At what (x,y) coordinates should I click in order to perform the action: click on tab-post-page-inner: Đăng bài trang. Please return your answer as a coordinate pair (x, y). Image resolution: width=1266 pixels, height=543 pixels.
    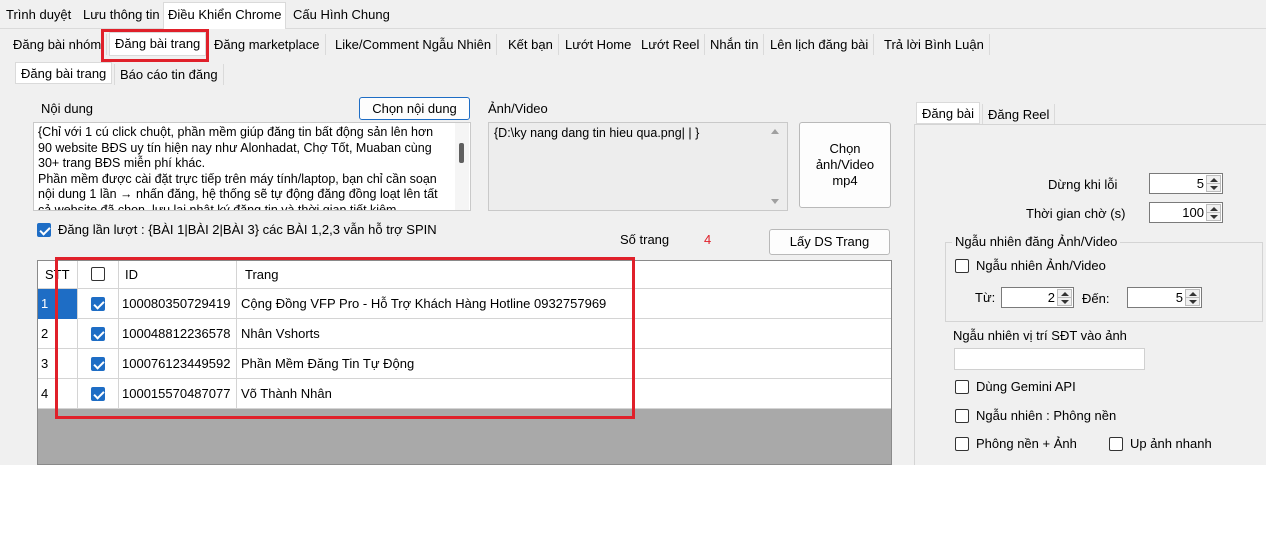
    Looking at the image, I should click on (64, 73).